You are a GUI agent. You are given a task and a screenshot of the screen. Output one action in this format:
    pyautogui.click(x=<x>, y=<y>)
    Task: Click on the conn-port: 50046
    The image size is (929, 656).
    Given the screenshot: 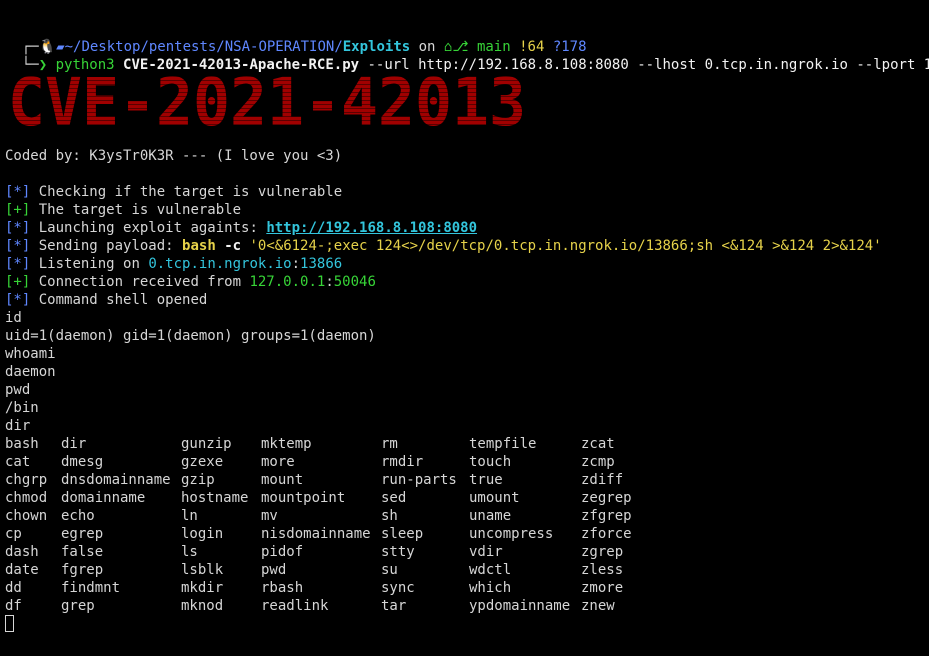 What is the action you would take?
    pyautogui.click(x=354, y=282)
    